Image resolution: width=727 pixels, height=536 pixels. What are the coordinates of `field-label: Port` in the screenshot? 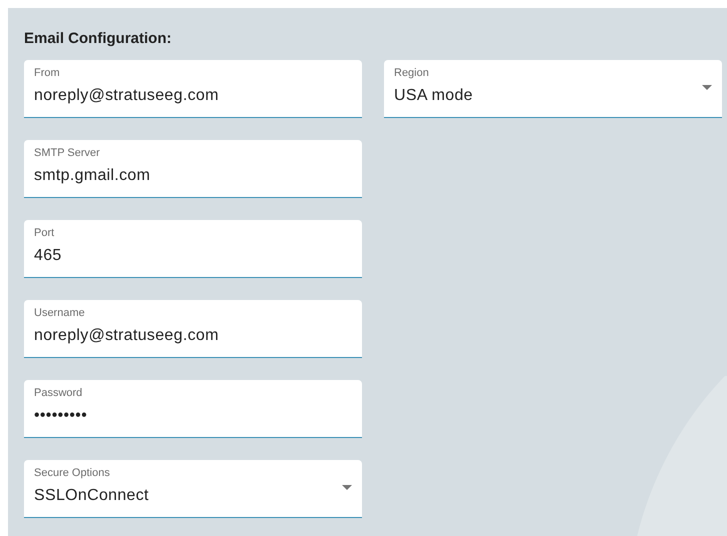 It's located at (45, 233).